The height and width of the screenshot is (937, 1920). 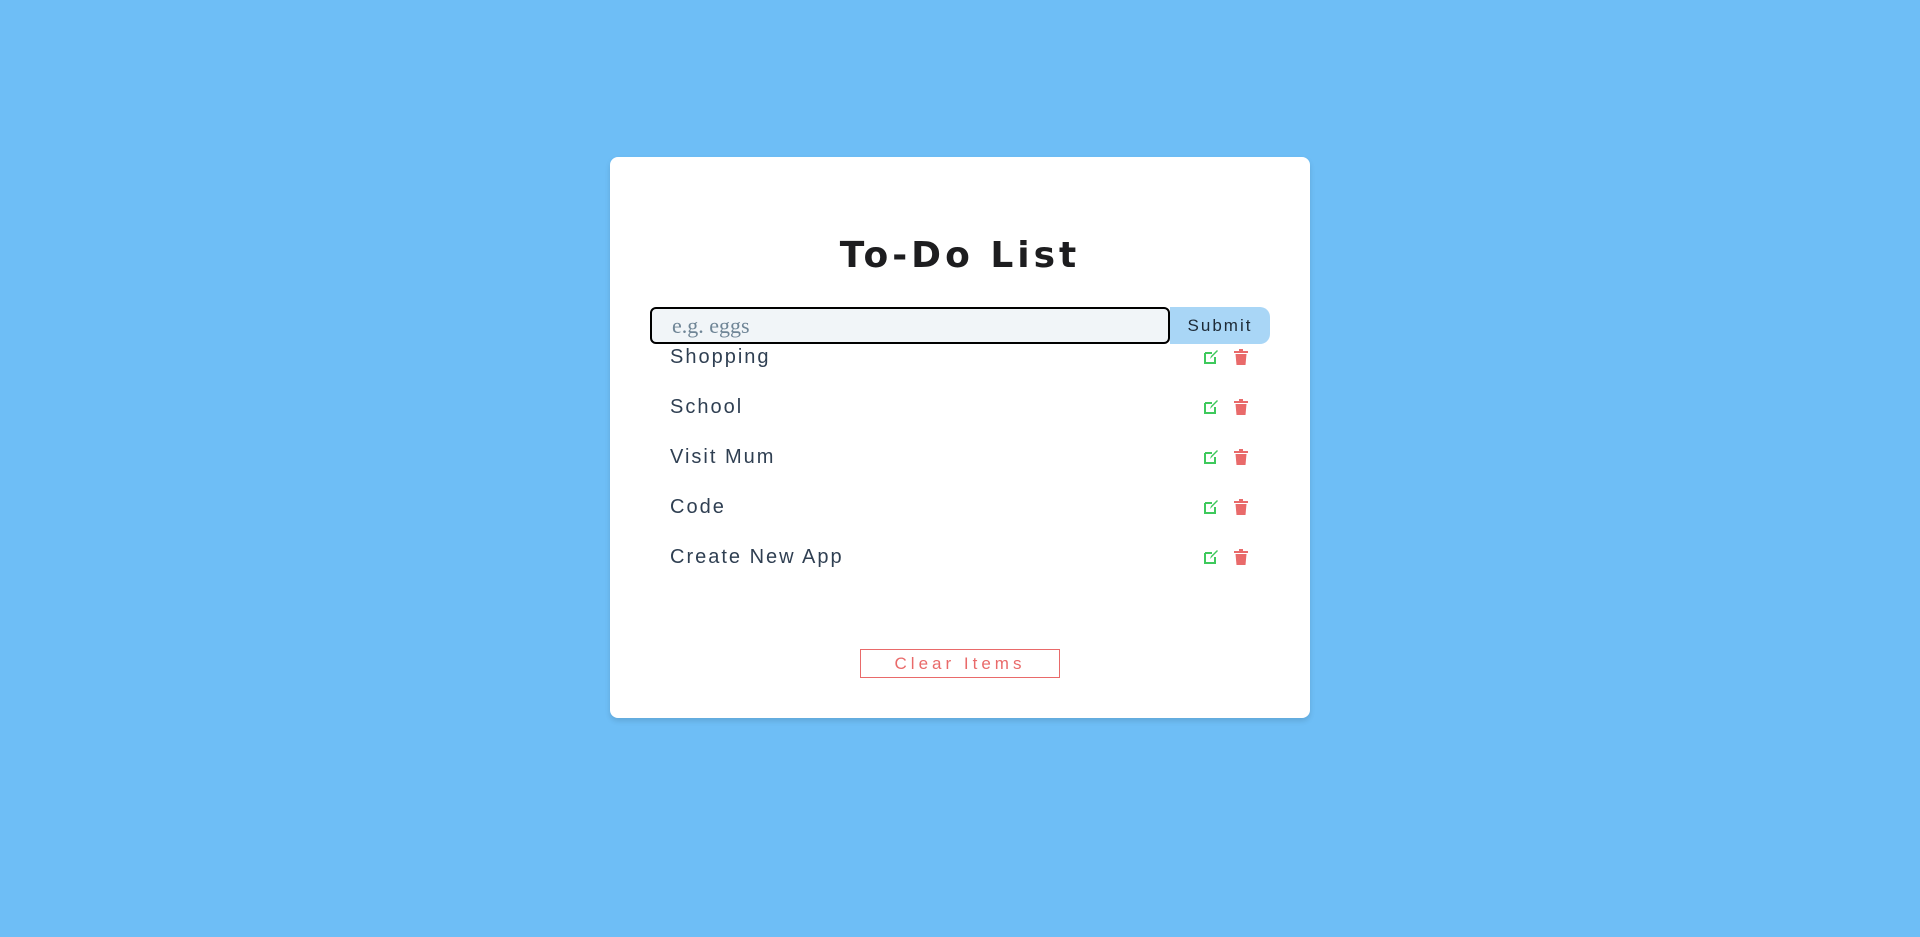 I want to click on page-title: To-Do List, so click(x=960, y=255).